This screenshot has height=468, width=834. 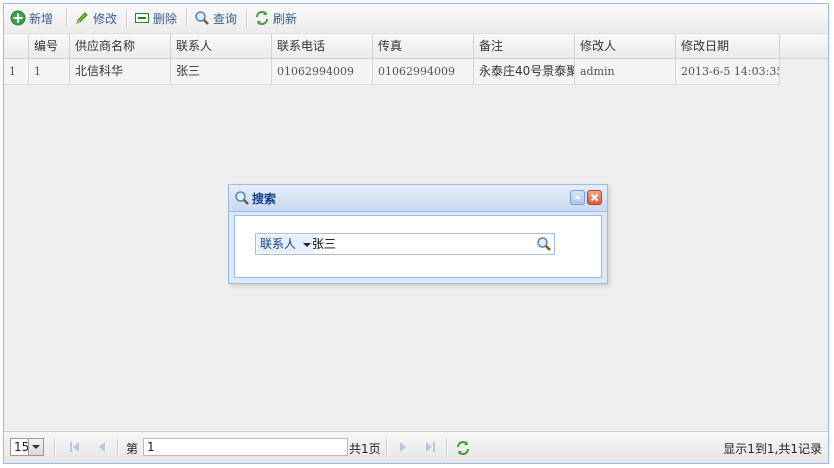 What do you see at coordinates (41, 18) in the screenshot?
I see `add-label: 新增` at bounding box center [41, 18].